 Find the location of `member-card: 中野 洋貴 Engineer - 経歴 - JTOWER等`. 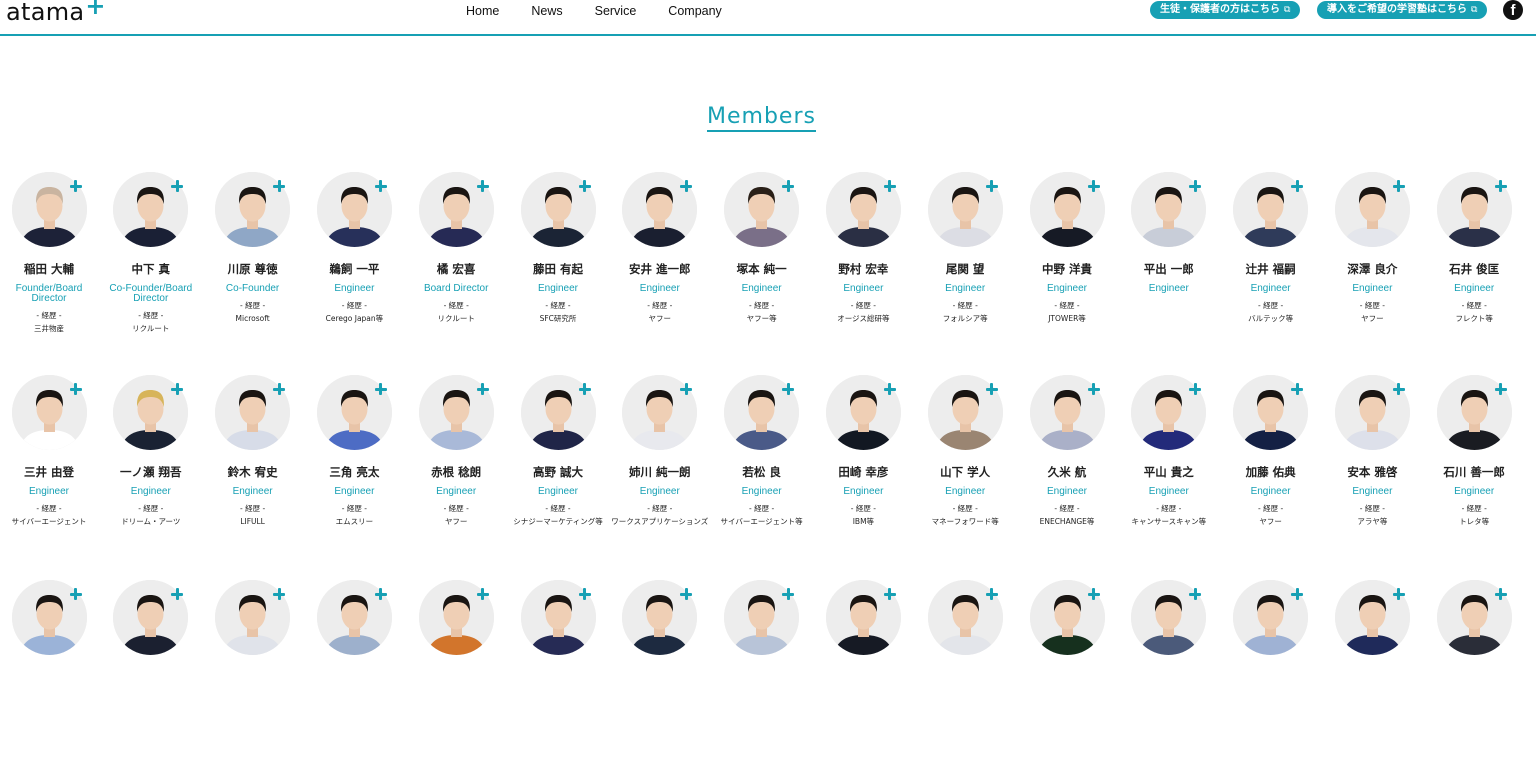

member-card: 中野 洋貴 Engineer - 経歴 - JTOWER等 is located at coordinates (1067, 248).